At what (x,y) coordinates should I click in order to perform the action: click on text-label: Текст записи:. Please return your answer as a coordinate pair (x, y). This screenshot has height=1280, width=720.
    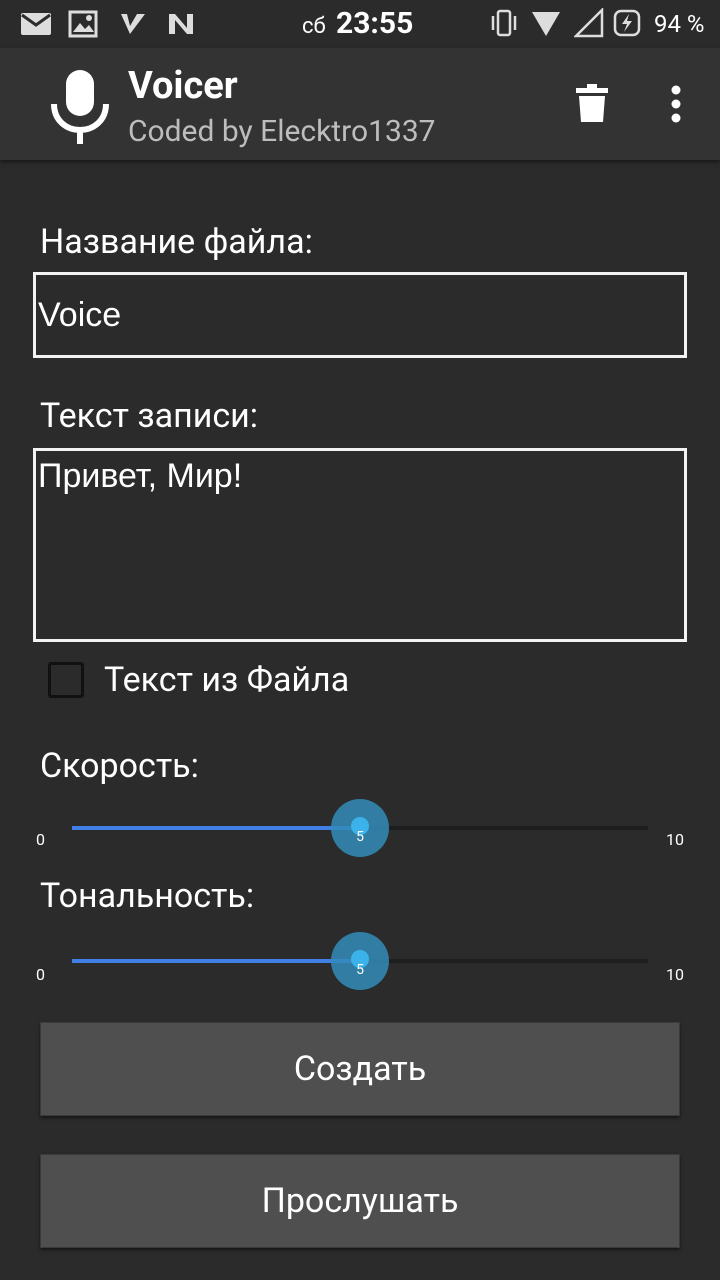
    Looking at the image, I should click on (149, 416).